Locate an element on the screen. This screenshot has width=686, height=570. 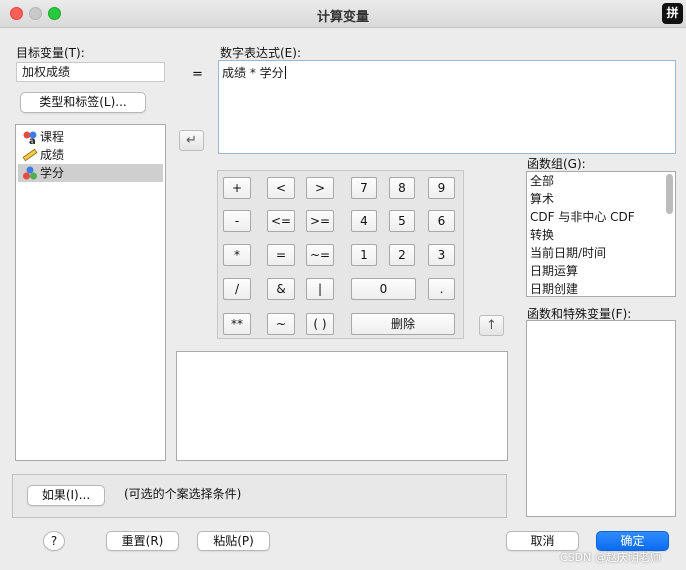
key-less-than: < is located at coordinates (281, 188).